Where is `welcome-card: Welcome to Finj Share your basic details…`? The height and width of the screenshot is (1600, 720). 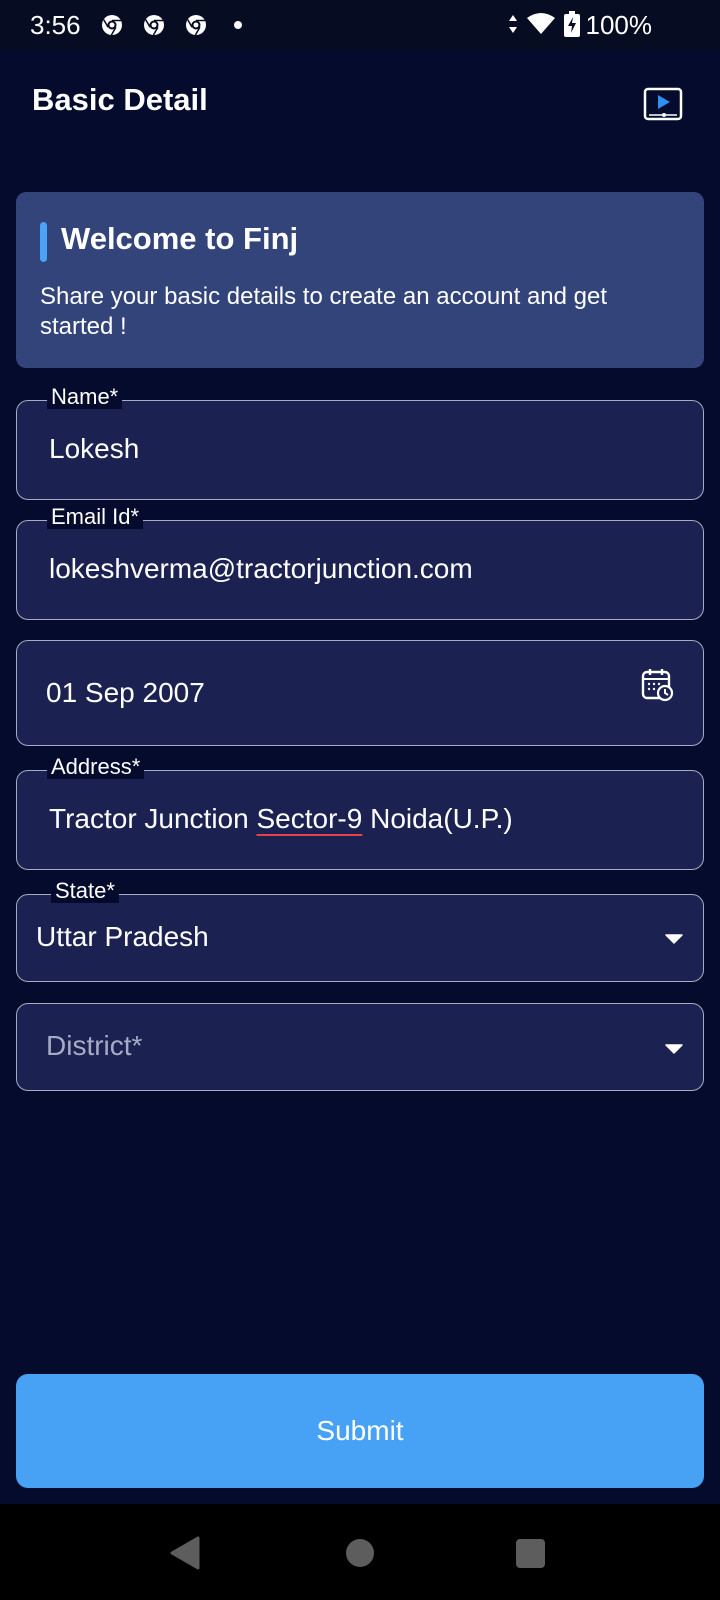 welcome-card: Welcome to Finj Share your basic details… is located at coordinates (360, 280).